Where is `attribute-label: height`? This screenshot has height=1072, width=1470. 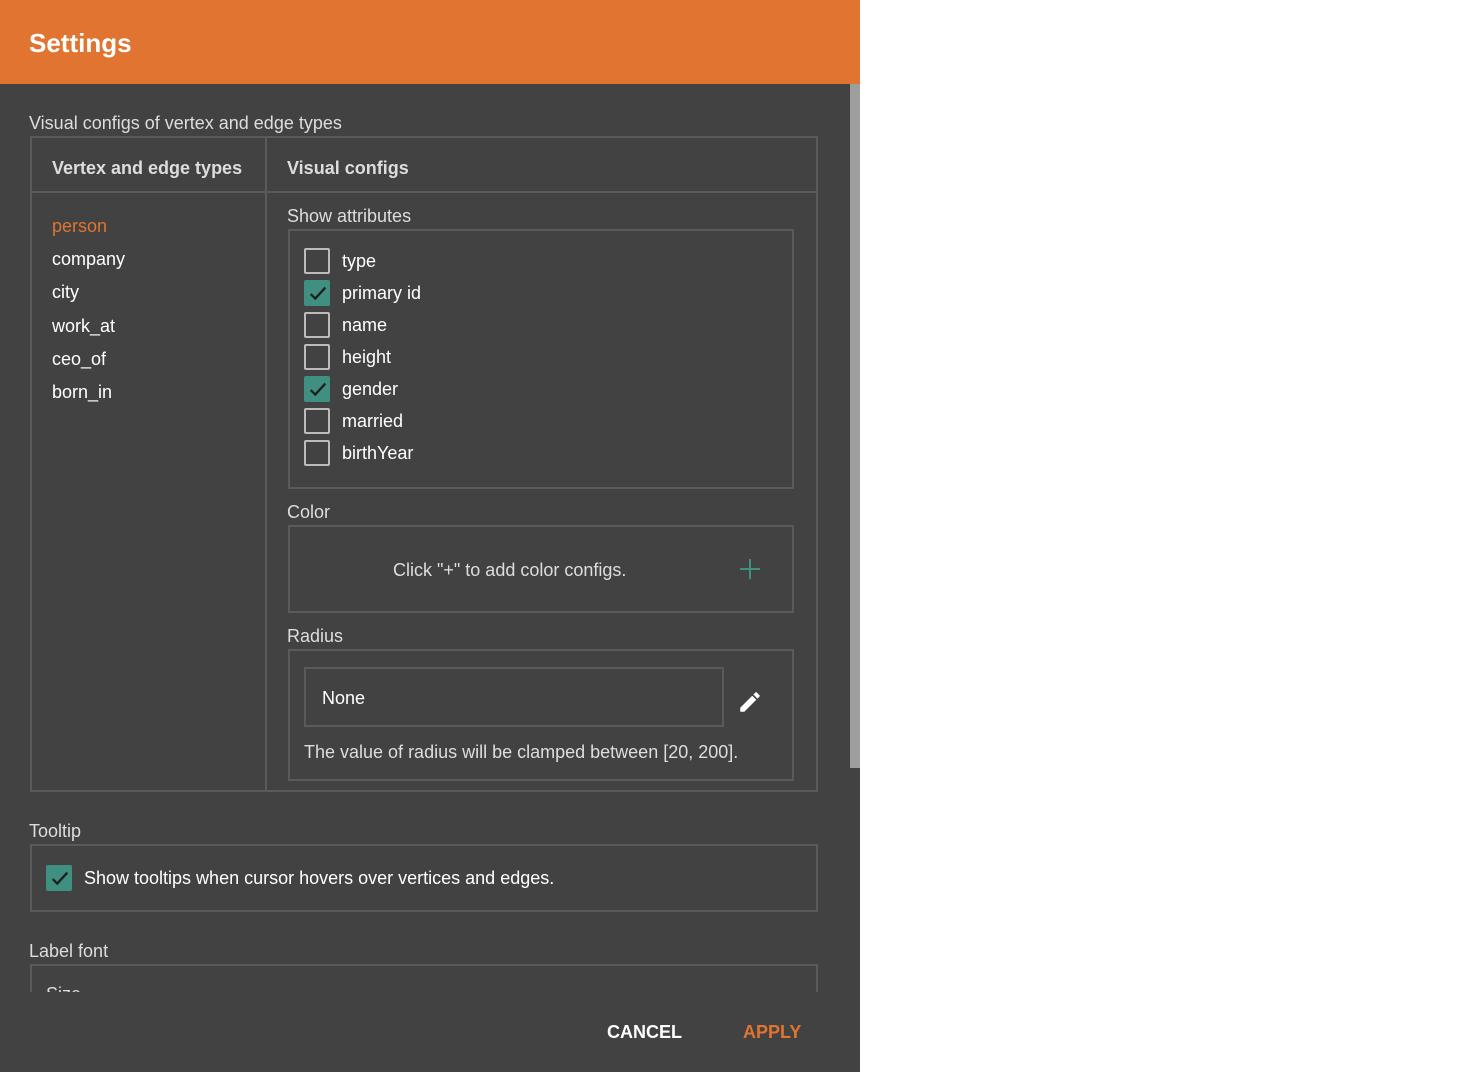
attribute-label: height is located at coordinates (367, 357).